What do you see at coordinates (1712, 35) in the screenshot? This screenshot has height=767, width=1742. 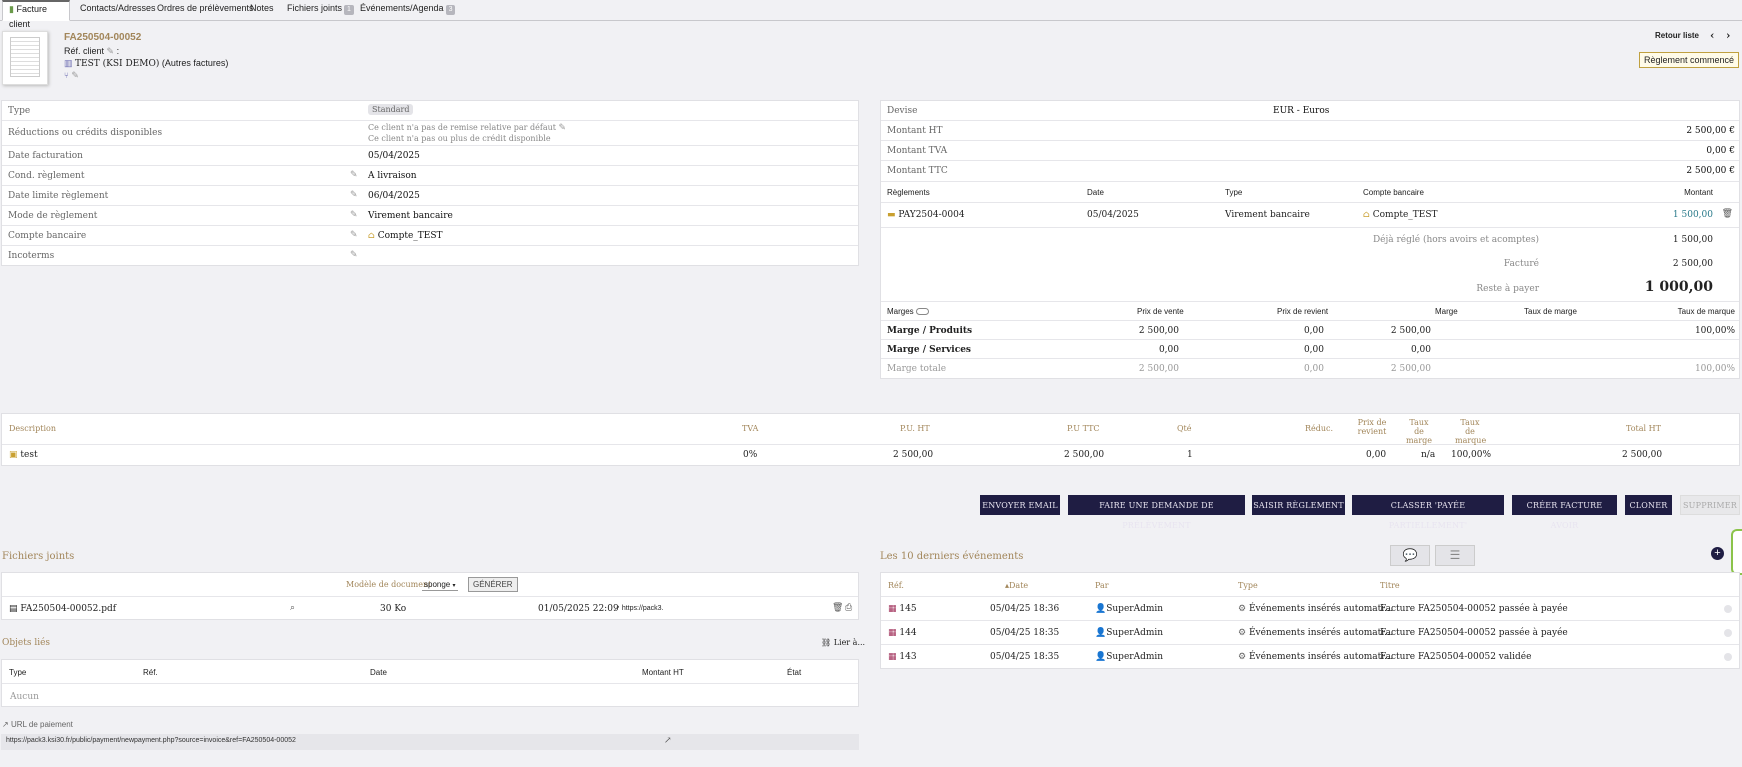 I see `previous-arrow-icon: ‹` at bounding box center [1712, 35].